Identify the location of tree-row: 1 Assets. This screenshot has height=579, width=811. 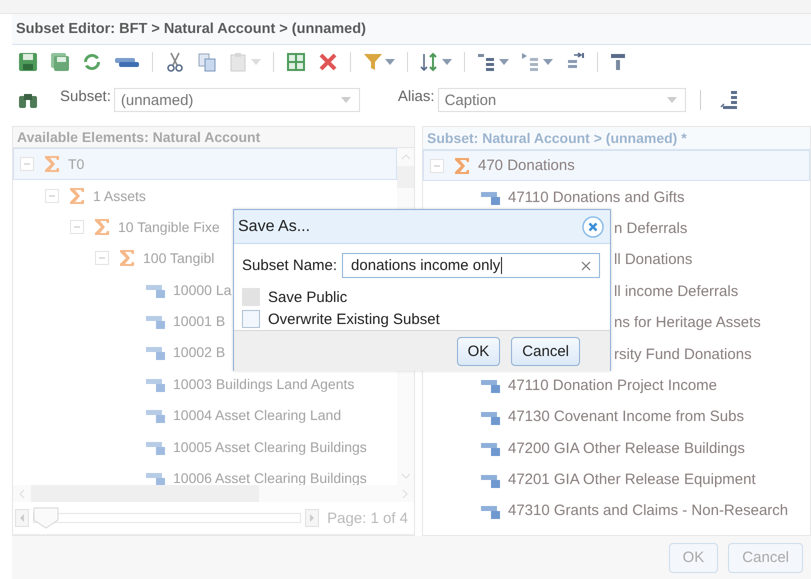
(205, 196).